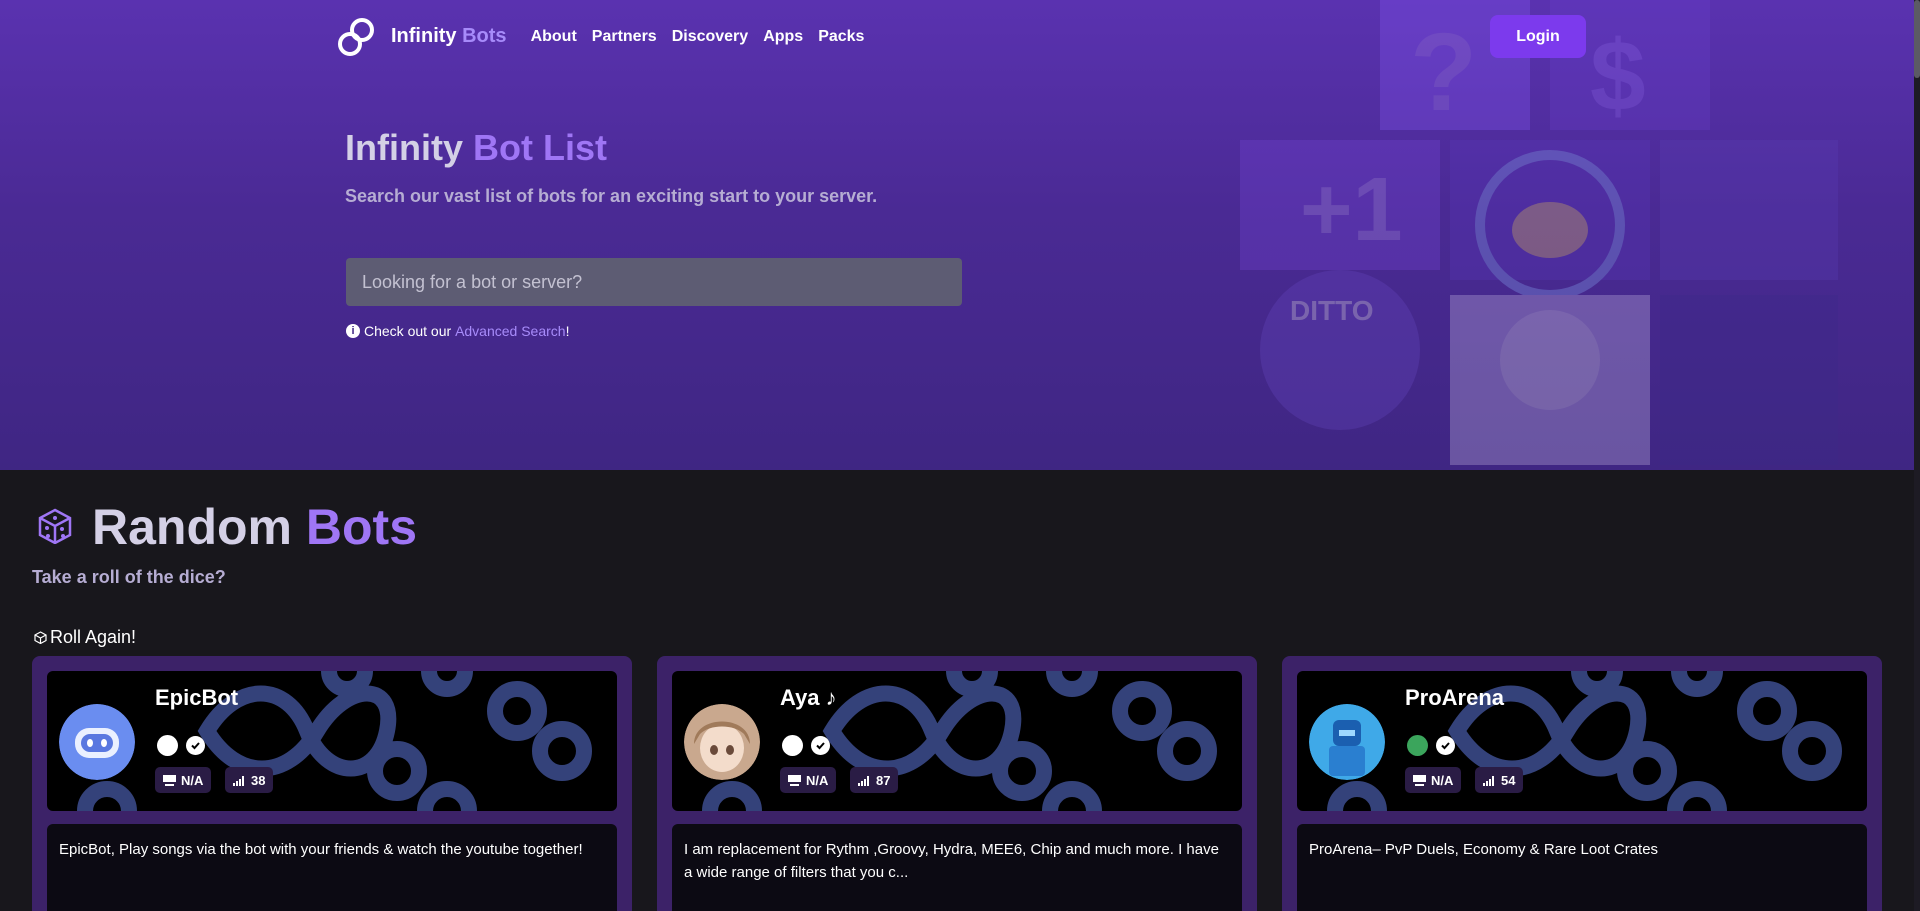 The image size is (1920, 911). What do you see at coordinates (249, 780) in the screenshot?
I see `servers-chip: 38` at bounding box center [249, 780].